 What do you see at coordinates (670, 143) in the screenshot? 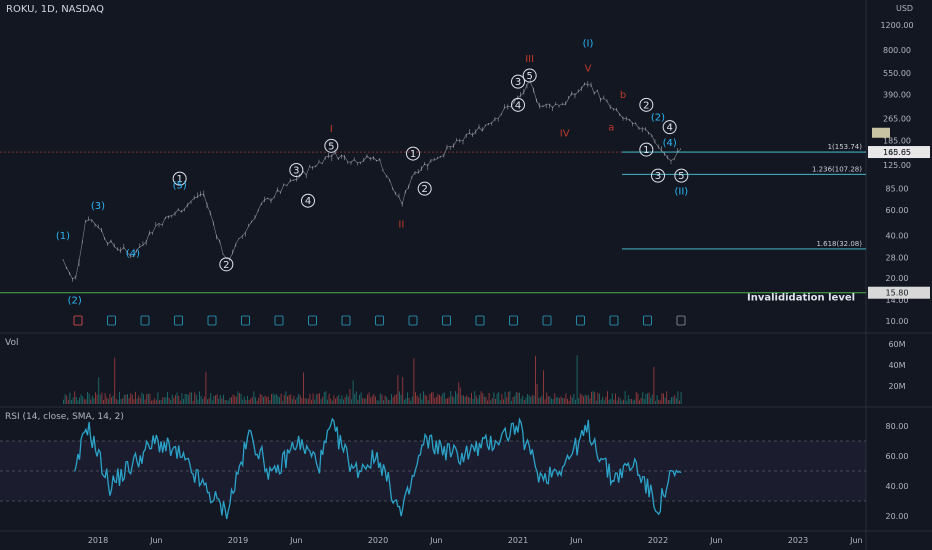
I see `wave-label: (4)` at bounding box center [670, 143].